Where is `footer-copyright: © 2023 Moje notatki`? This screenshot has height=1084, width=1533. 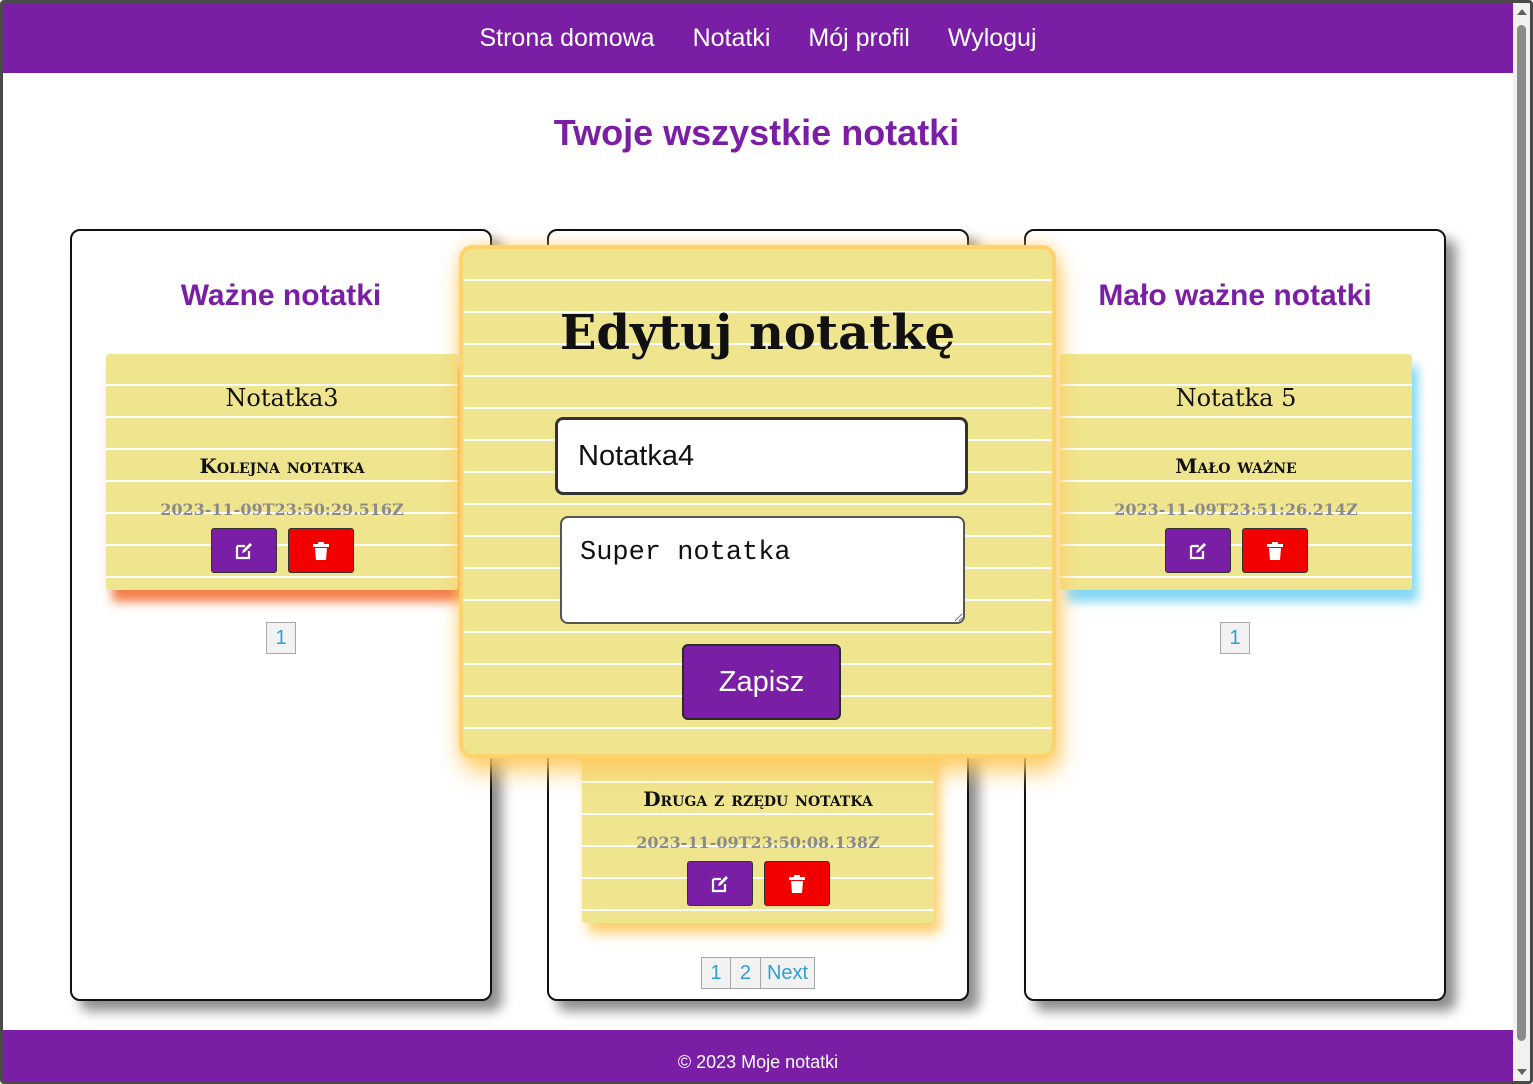
footer-copyright: © 2023 Moje notatki is located at coordinates (758, 1062).